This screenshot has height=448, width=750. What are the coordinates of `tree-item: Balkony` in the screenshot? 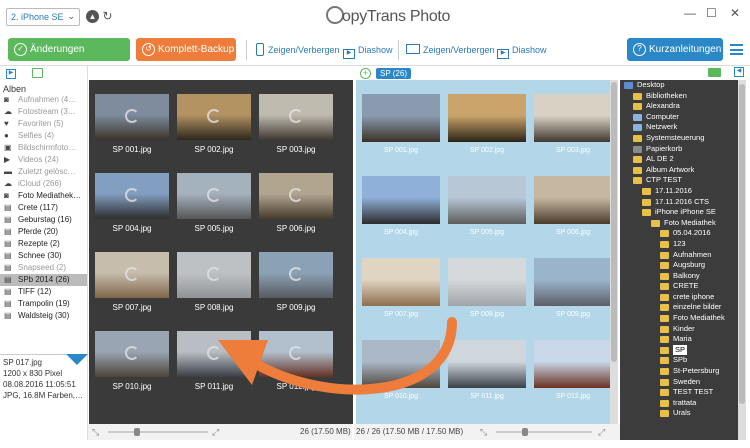 It's located at (679, 276).